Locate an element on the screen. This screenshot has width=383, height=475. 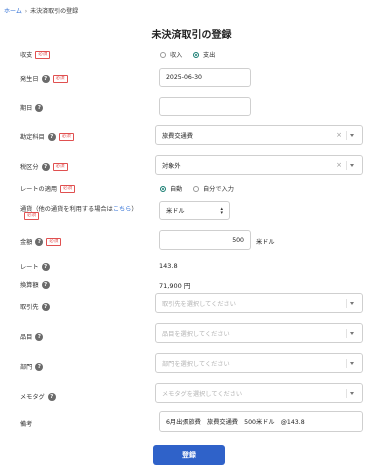
memo-tag-label: メモタグ ? is located at coordinates (38, 396).